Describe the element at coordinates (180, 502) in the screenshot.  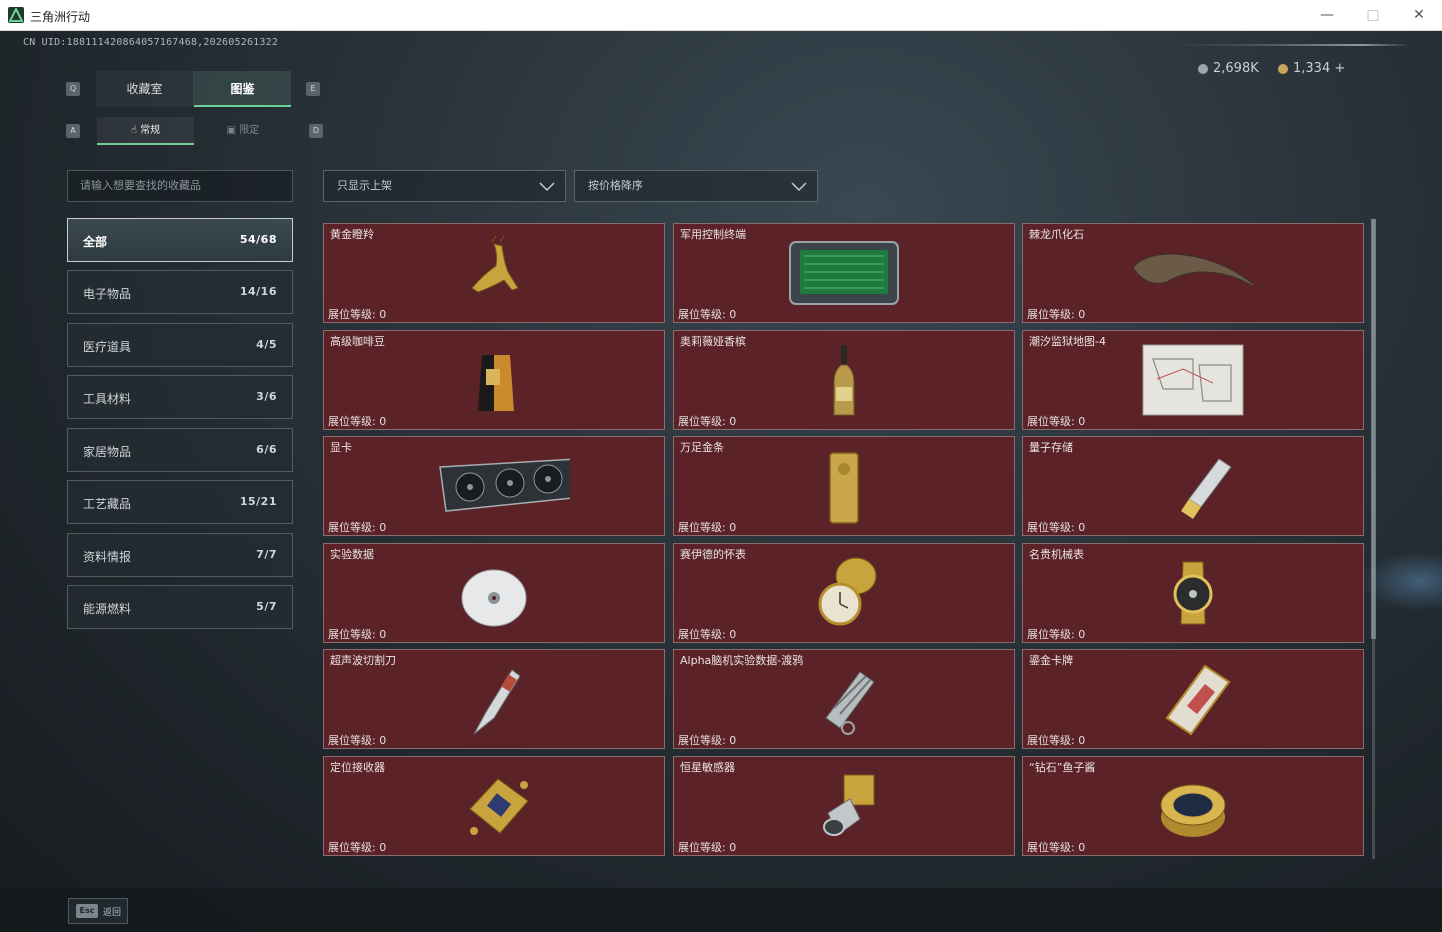
I see `category-crafts: 工艺藏品 15/21` at that location.